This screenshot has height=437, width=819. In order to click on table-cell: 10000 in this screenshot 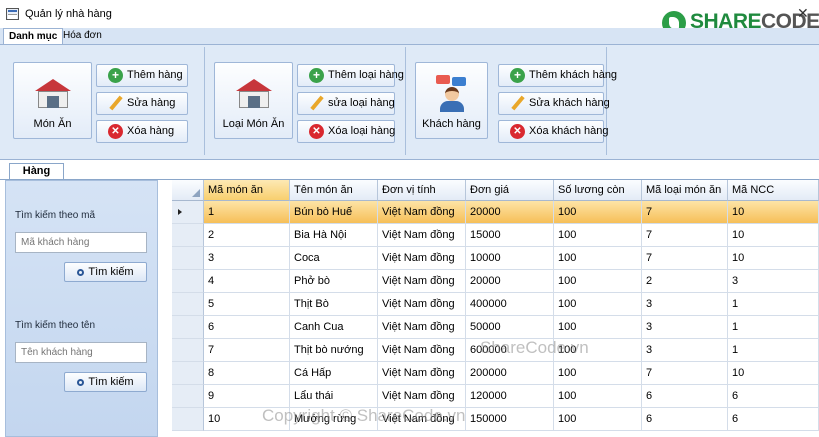, I will do `click(510, 258)`.